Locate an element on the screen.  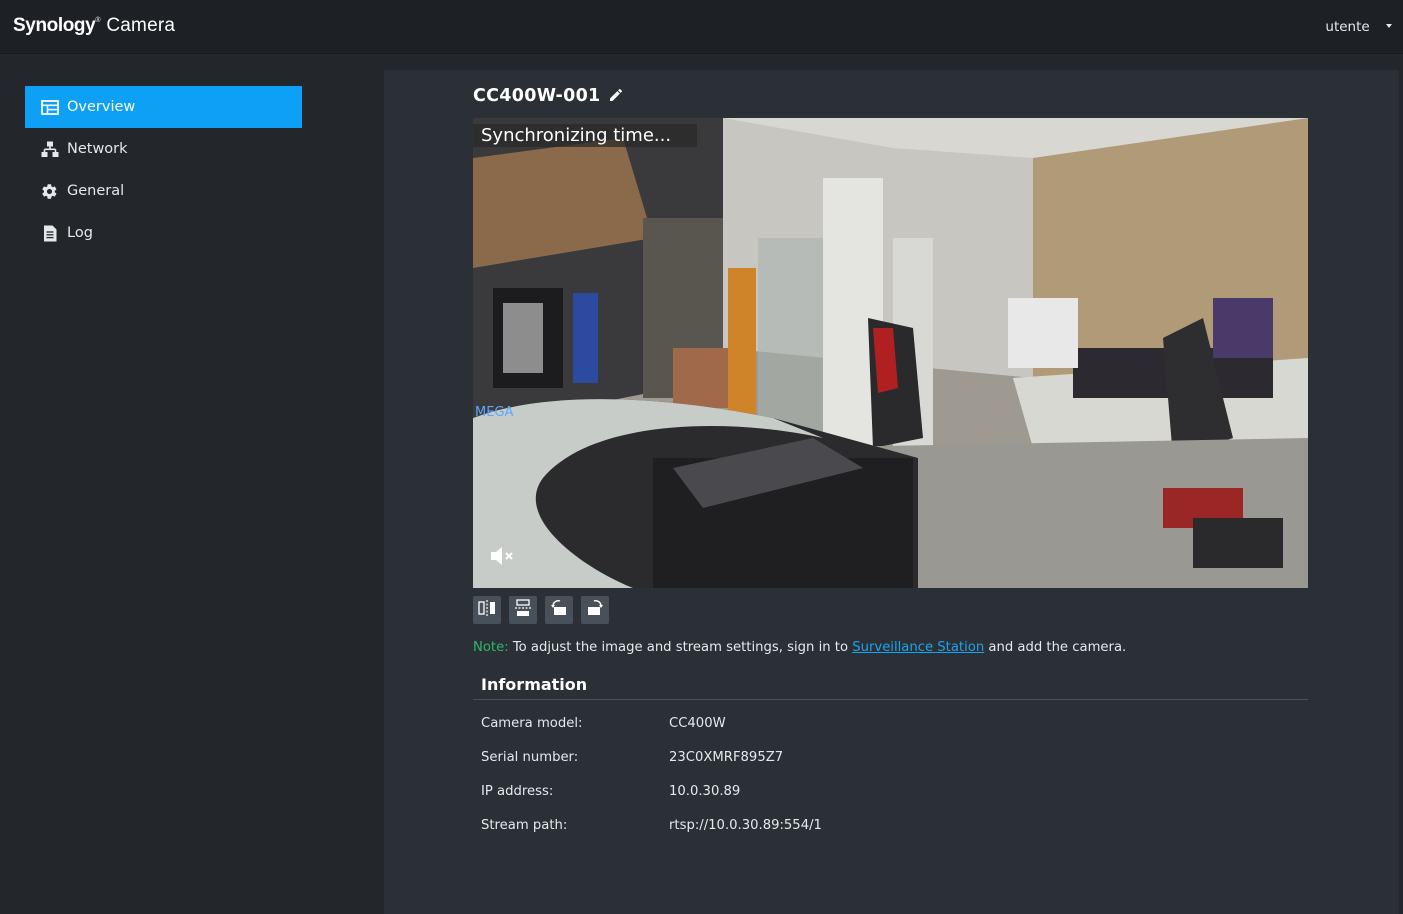
information-heading: Information is located at coordinates (534, 684).